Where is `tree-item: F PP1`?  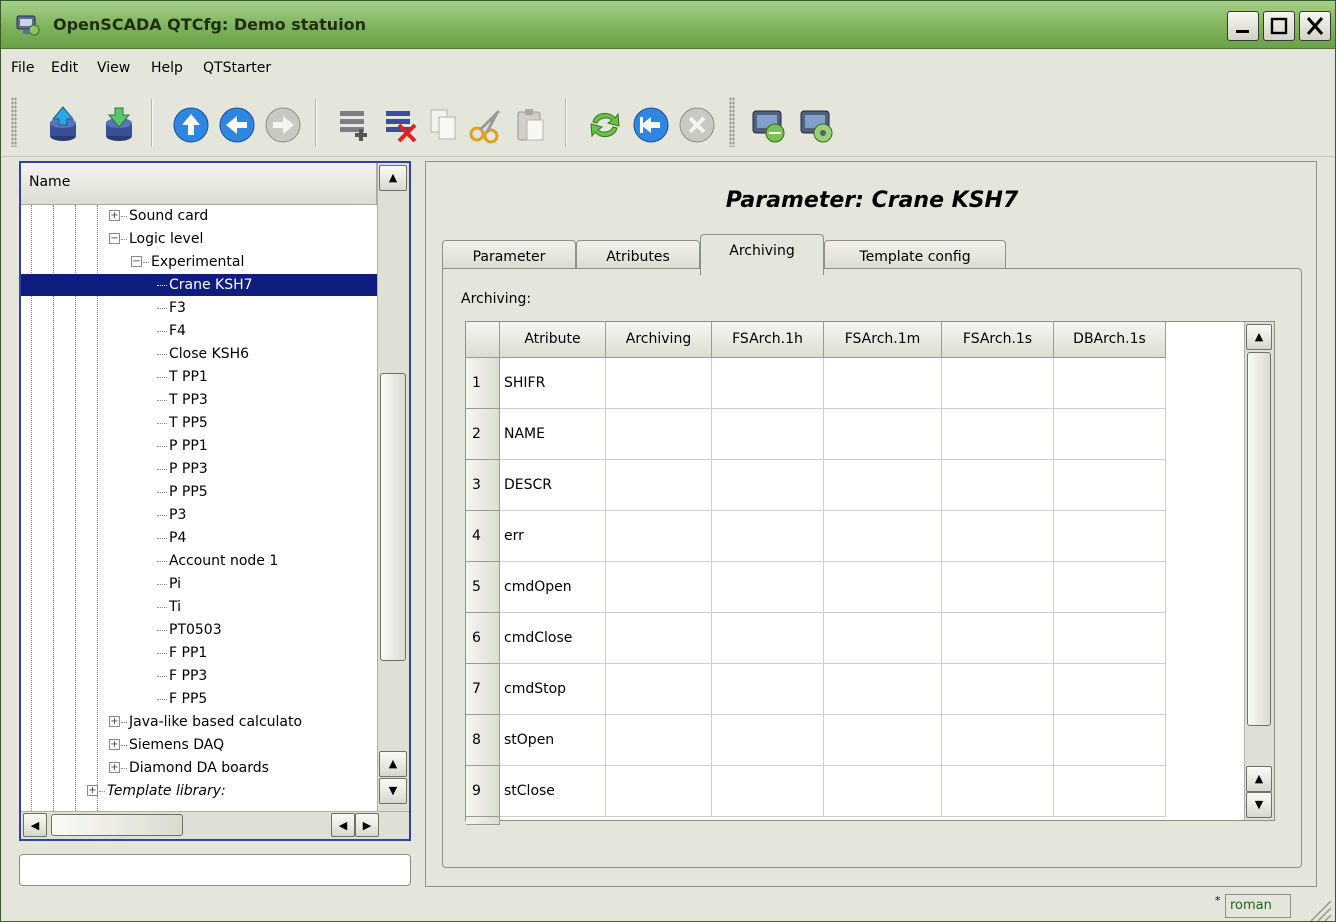 tree-item: F PP1 is located at coordinates (199, 653).